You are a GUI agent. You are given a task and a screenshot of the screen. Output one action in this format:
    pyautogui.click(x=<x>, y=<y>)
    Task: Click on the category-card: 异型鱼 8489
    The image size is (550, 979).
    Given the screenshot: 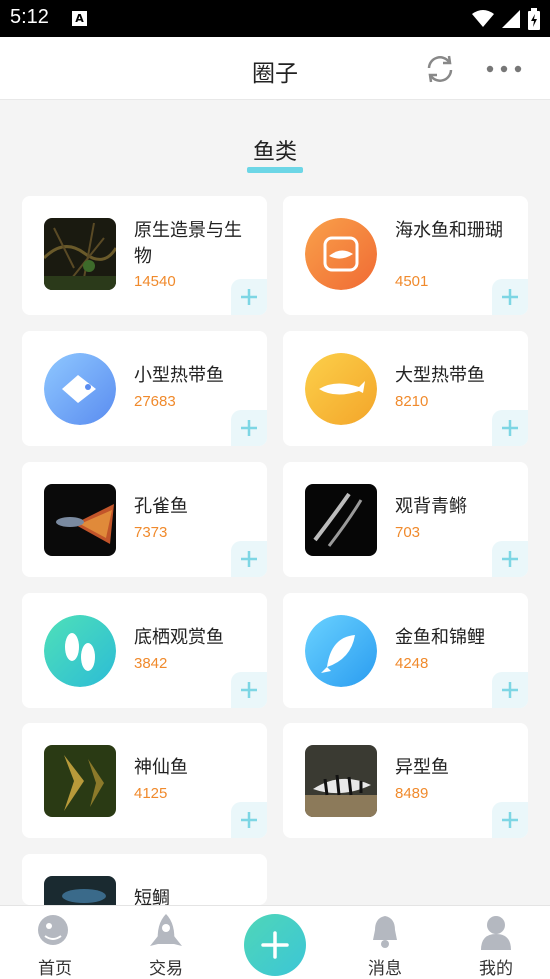 What is the action you would take?
    pyautogui.click(x=405, y=780)
    